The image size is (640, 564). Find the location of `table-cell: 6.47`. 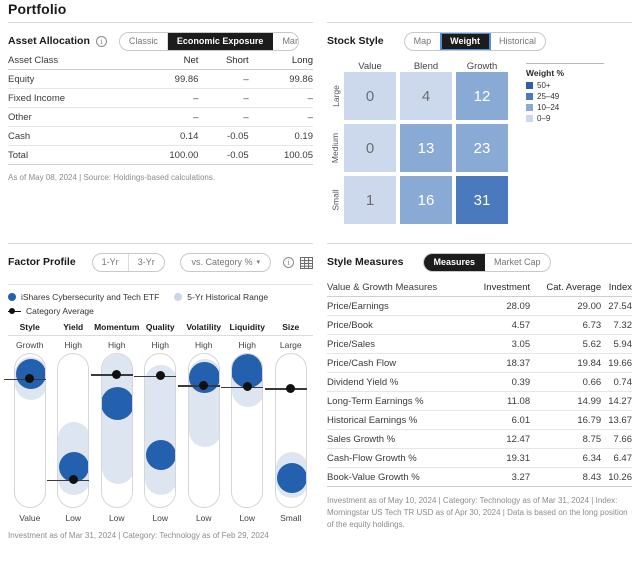

table-cell: 6.47 is located at coordinates (616, 458).